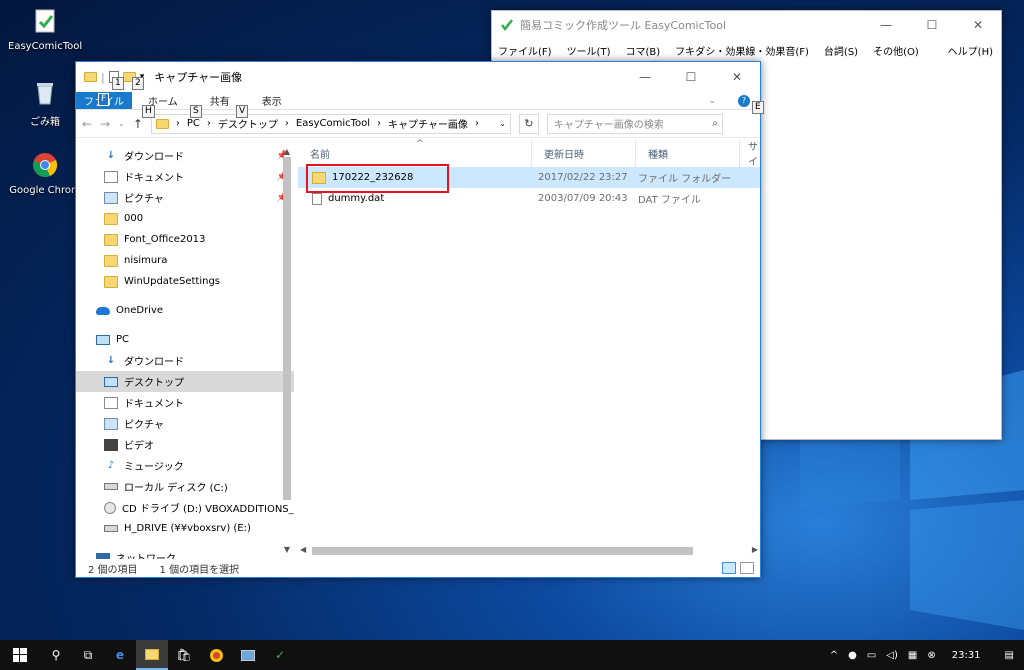 Image resolution: width=1024 pixels, height=670 pixels. Describe the element at coordinates (216, 655) in the screenshot. I see `chrome-taskbar-icon` at that location.